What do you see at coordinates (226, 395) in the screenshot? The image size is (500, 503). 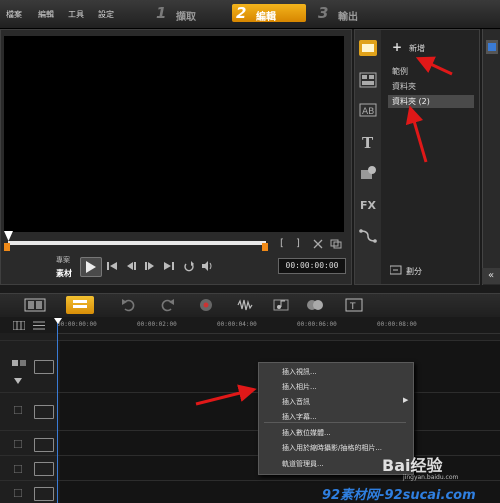 I see `annotation-arrow-menu` at bounding box center [226, 395].